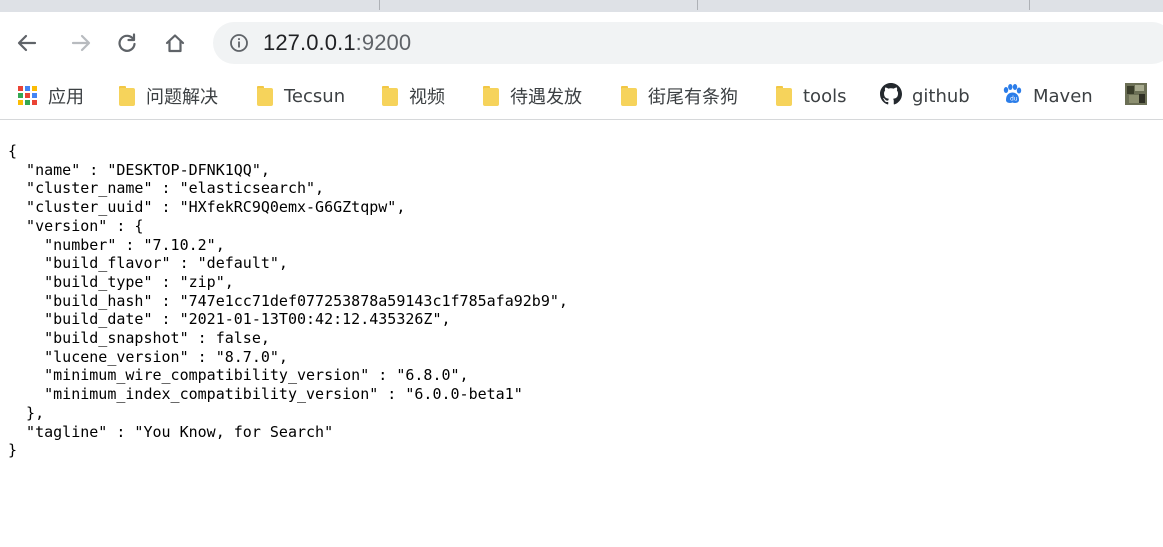 This screenshot has width=1163, height=547. I want to click on arrow-left-icon, so click(27, 43).